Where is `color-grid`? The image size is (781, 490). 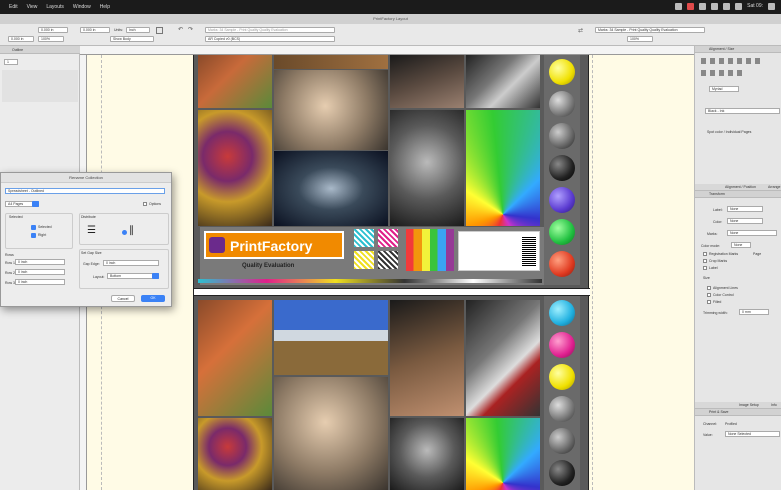
color-grid is located at coordinates (430, 250).